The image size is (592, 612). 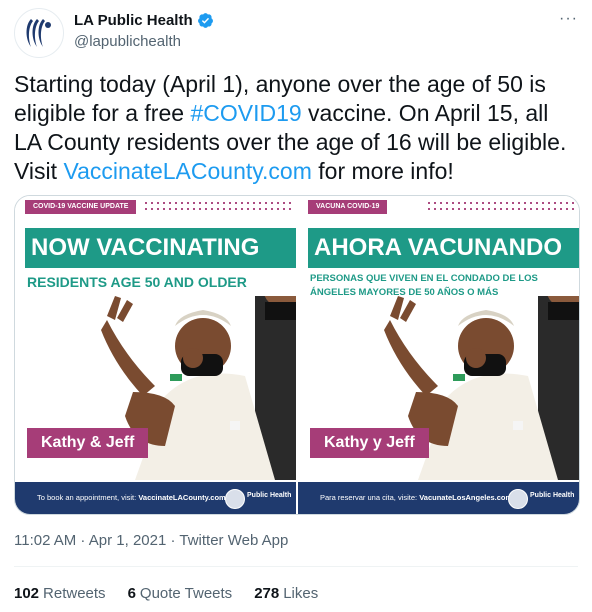 I want to click on retweets-label: Retweets, so click(x=74, y=593).